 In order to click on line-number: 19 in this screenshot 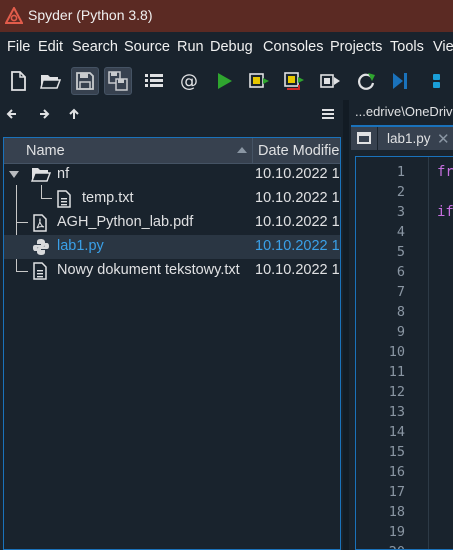, I will do `click(396, 532)`.